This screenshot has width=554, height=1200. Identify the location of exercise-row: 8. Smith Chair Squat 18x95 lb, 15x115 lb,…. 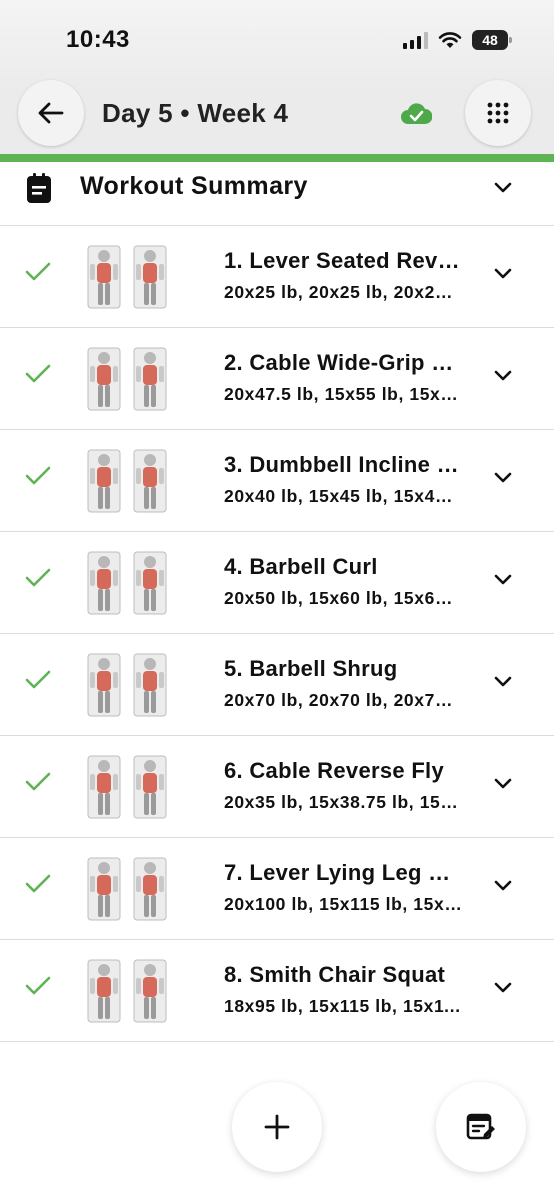
(277, 991).